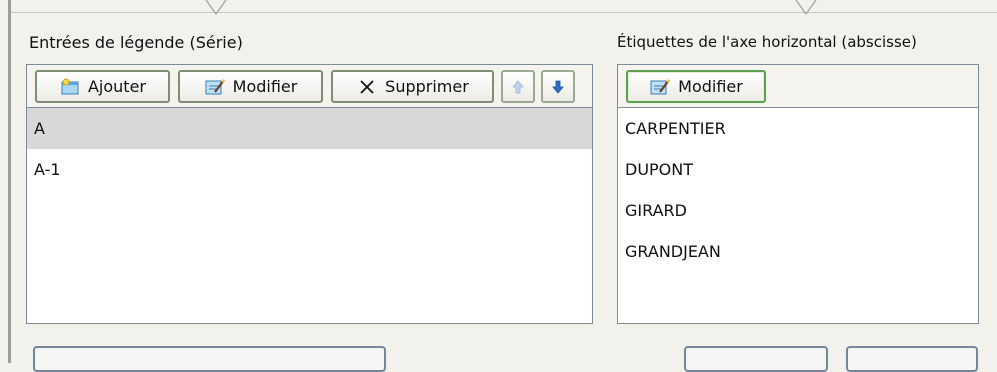 The height and width of the screenshot is (372, 997). I want to click on add-icon, so click(70, 87).